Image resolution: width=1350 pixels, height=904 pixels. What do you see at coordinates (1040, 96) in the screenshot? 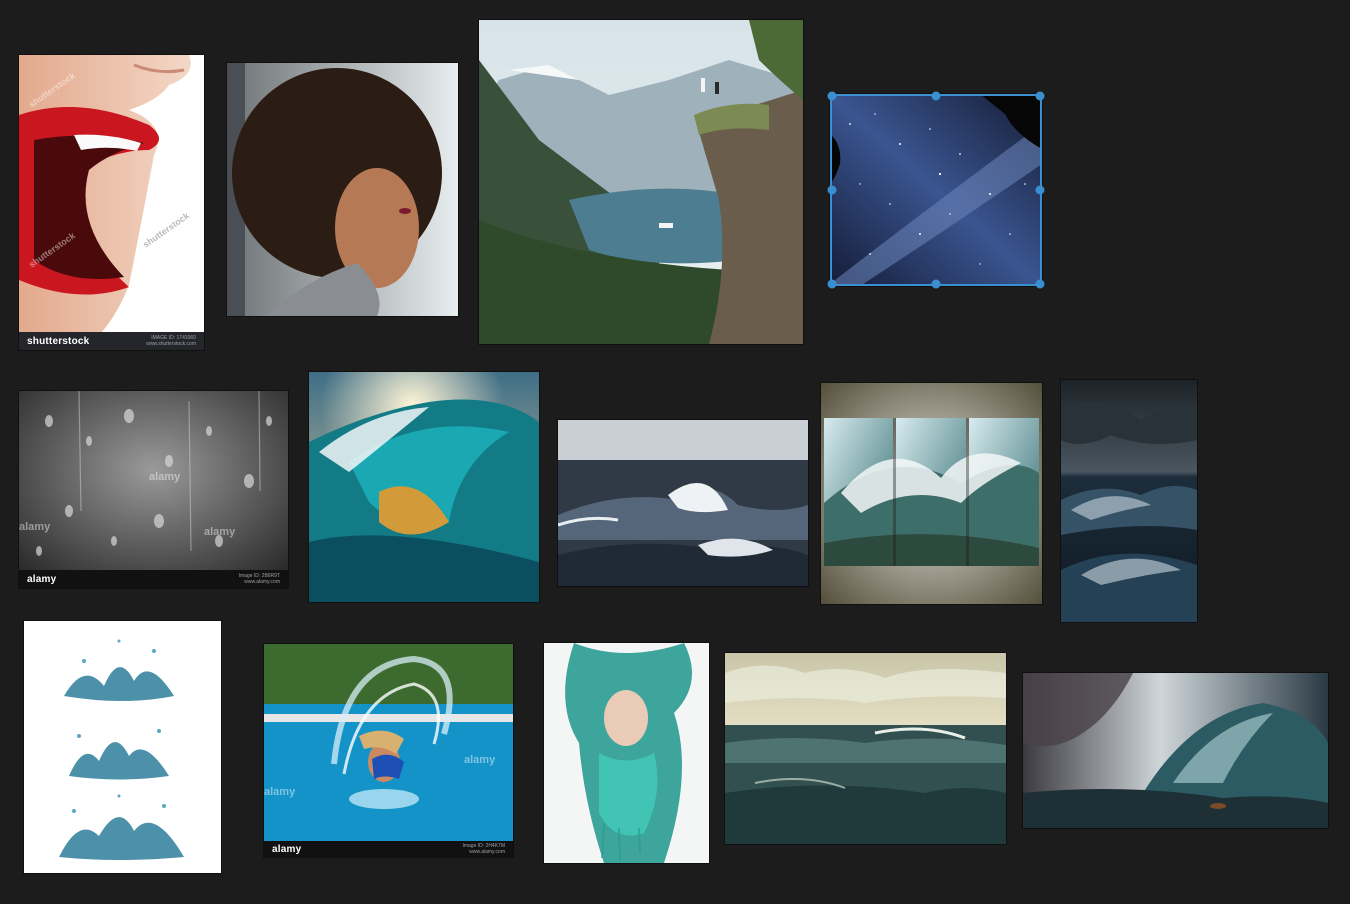
I see `resize-handle-top-right` at bounding box center [1040, 96].